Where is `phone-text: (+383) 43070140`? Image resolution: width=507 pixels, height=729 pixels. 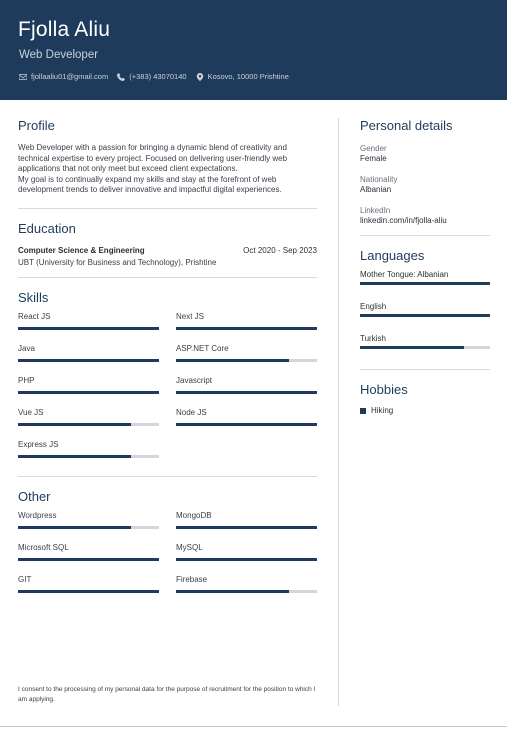 phone-text: (+383) 43070140 is located at coordinates (158, 76).